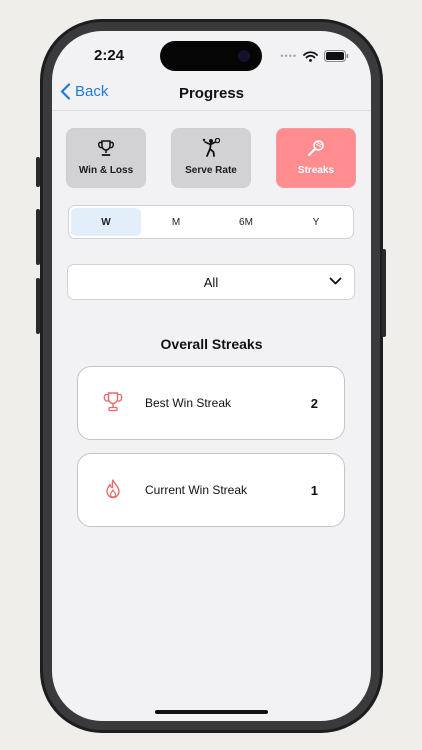 The width and height of the screenshot is (422, 750). I want to click on status-time: 2:24, so click(109, 55).